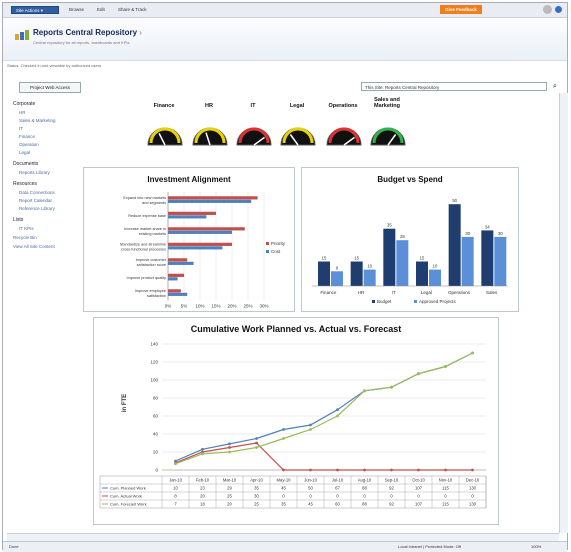  I want to click on table-cell: 20, so click(202, 496).